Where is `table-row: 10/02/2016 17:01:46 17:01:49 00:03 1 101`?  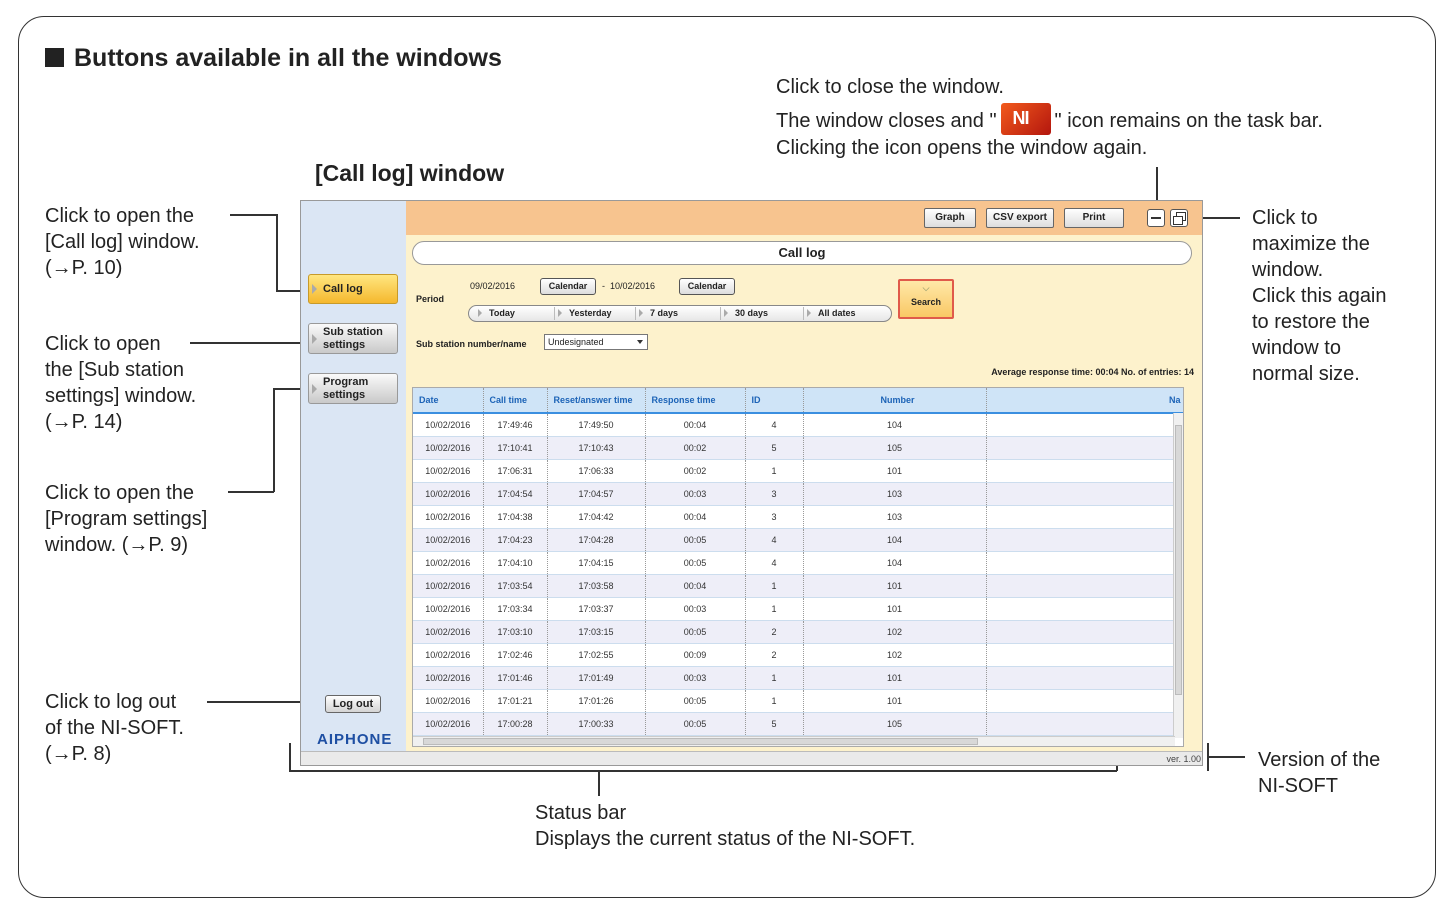
table-row: 10/02/2016 17:01:46 17:01:49 00:03 1 101 is located at coordinates (798, 678).